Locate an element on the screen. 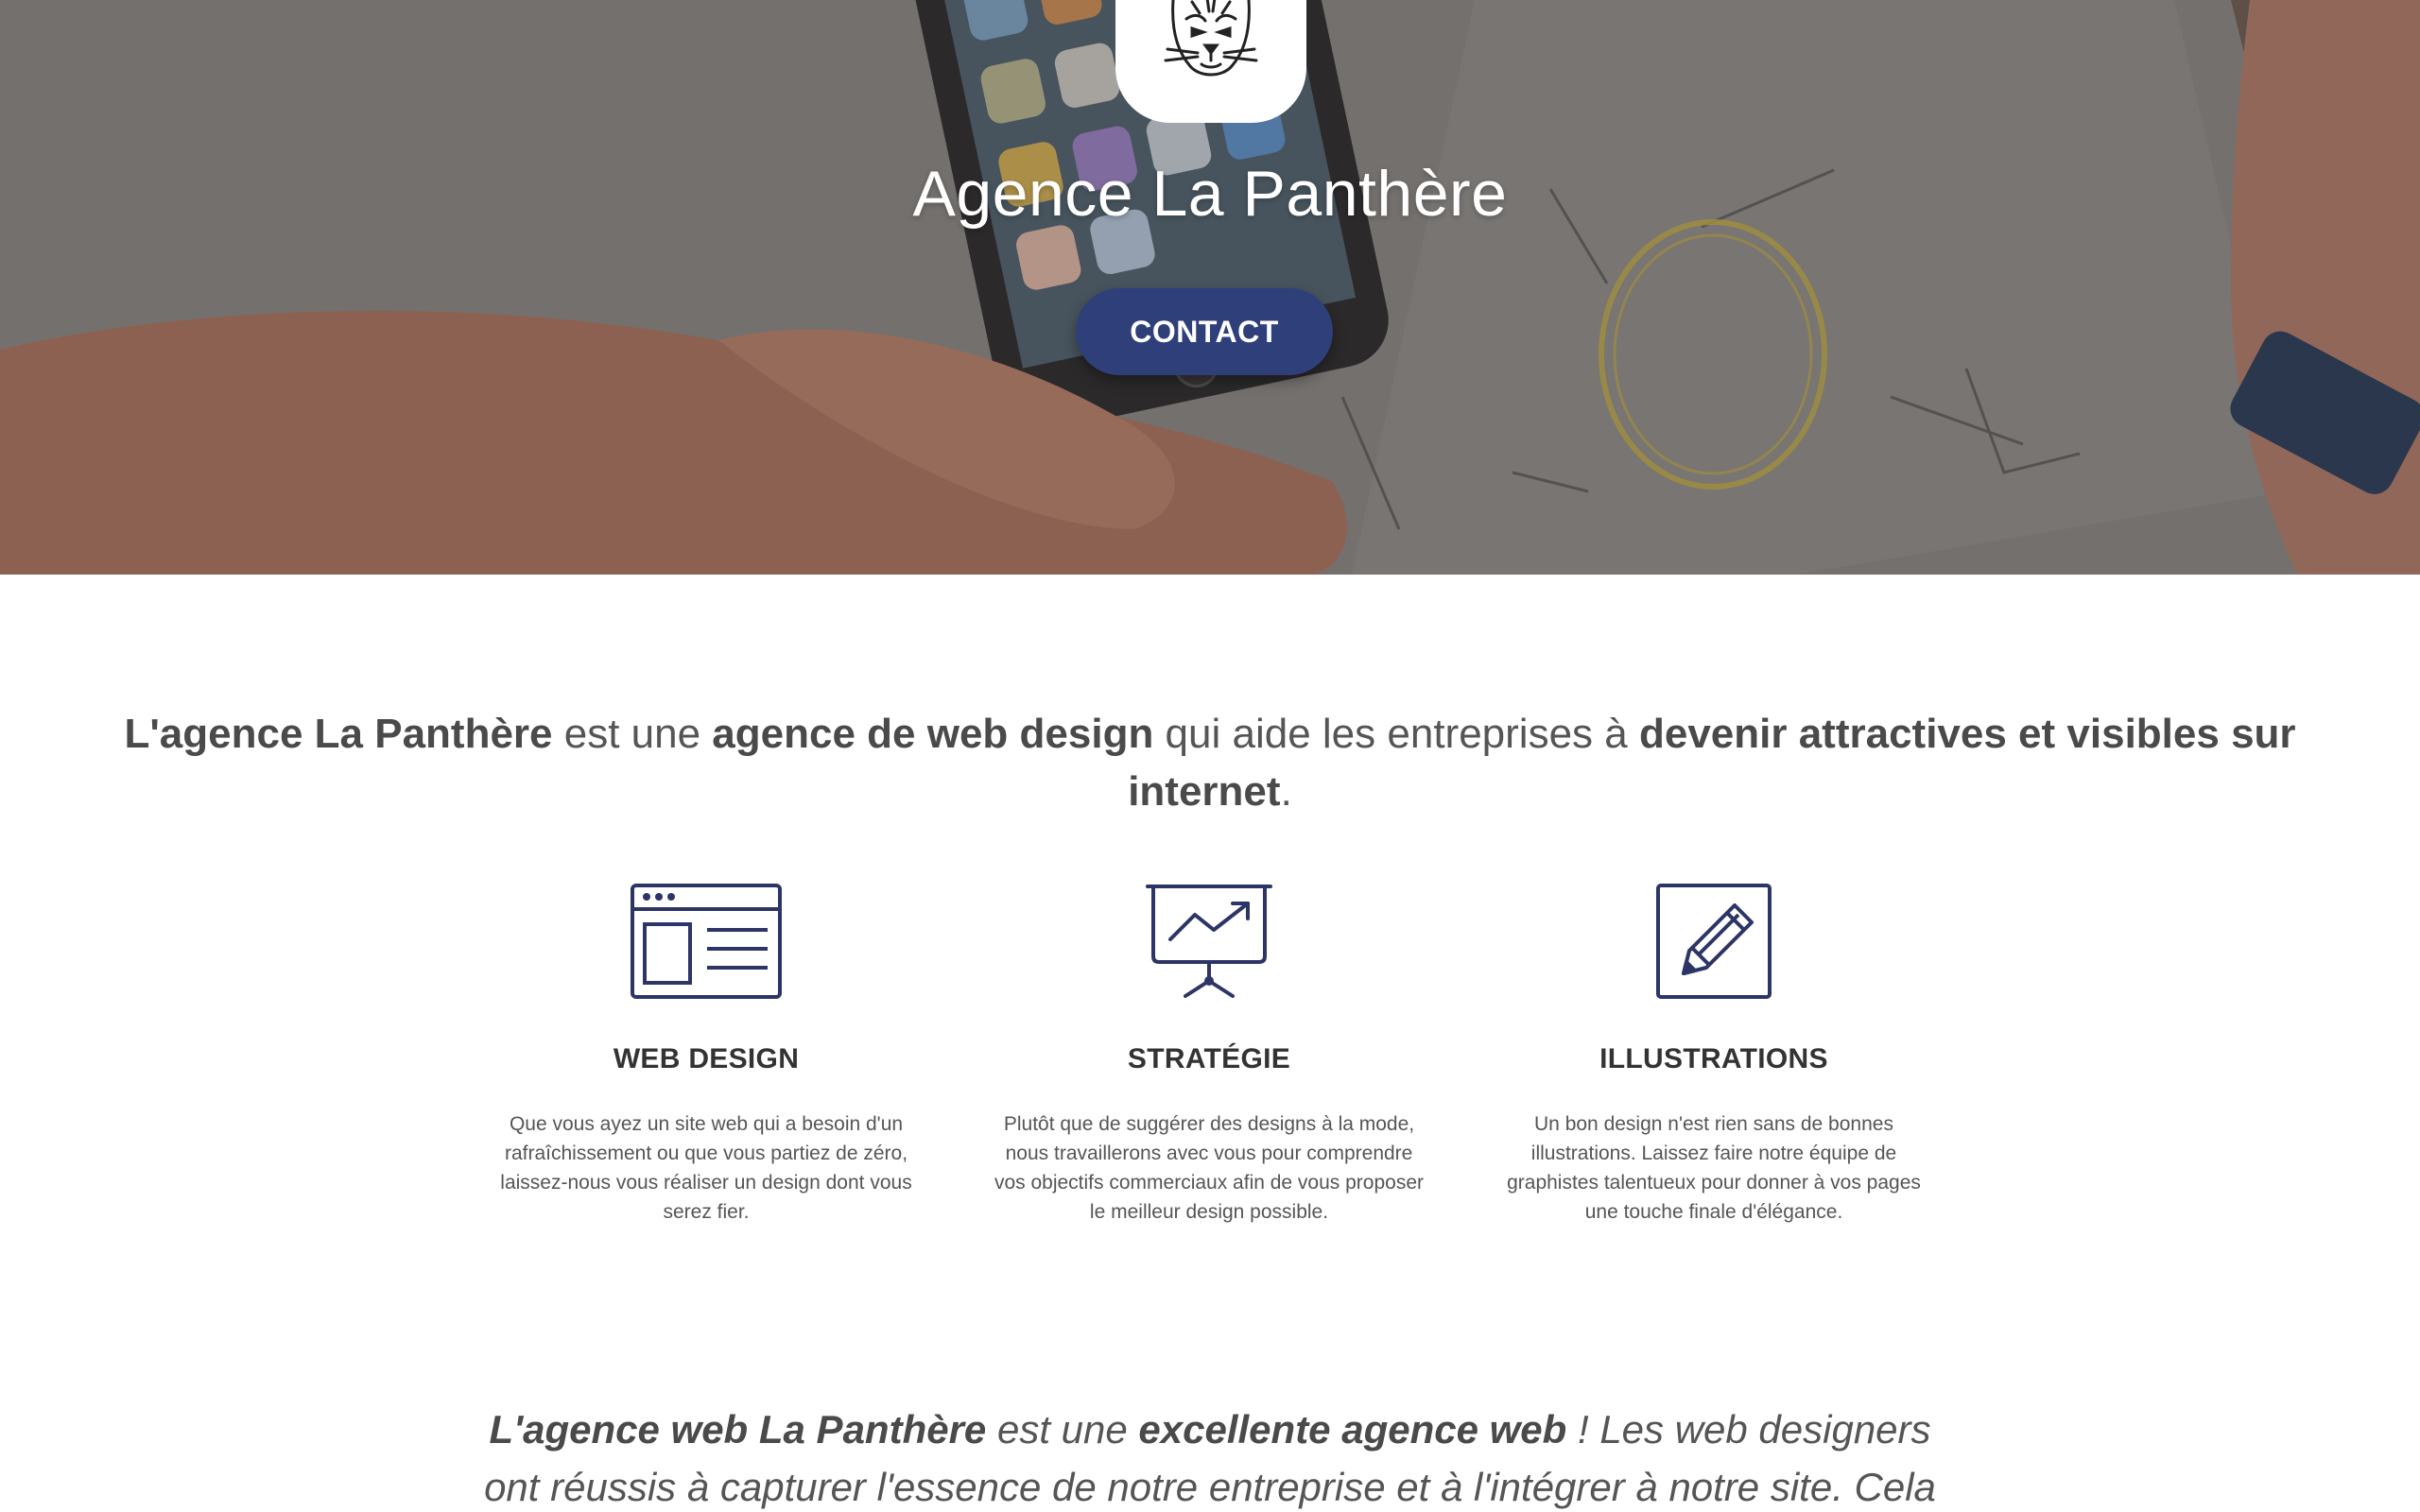  contact-button: CONTACT is located at coordinates (1204, 331).